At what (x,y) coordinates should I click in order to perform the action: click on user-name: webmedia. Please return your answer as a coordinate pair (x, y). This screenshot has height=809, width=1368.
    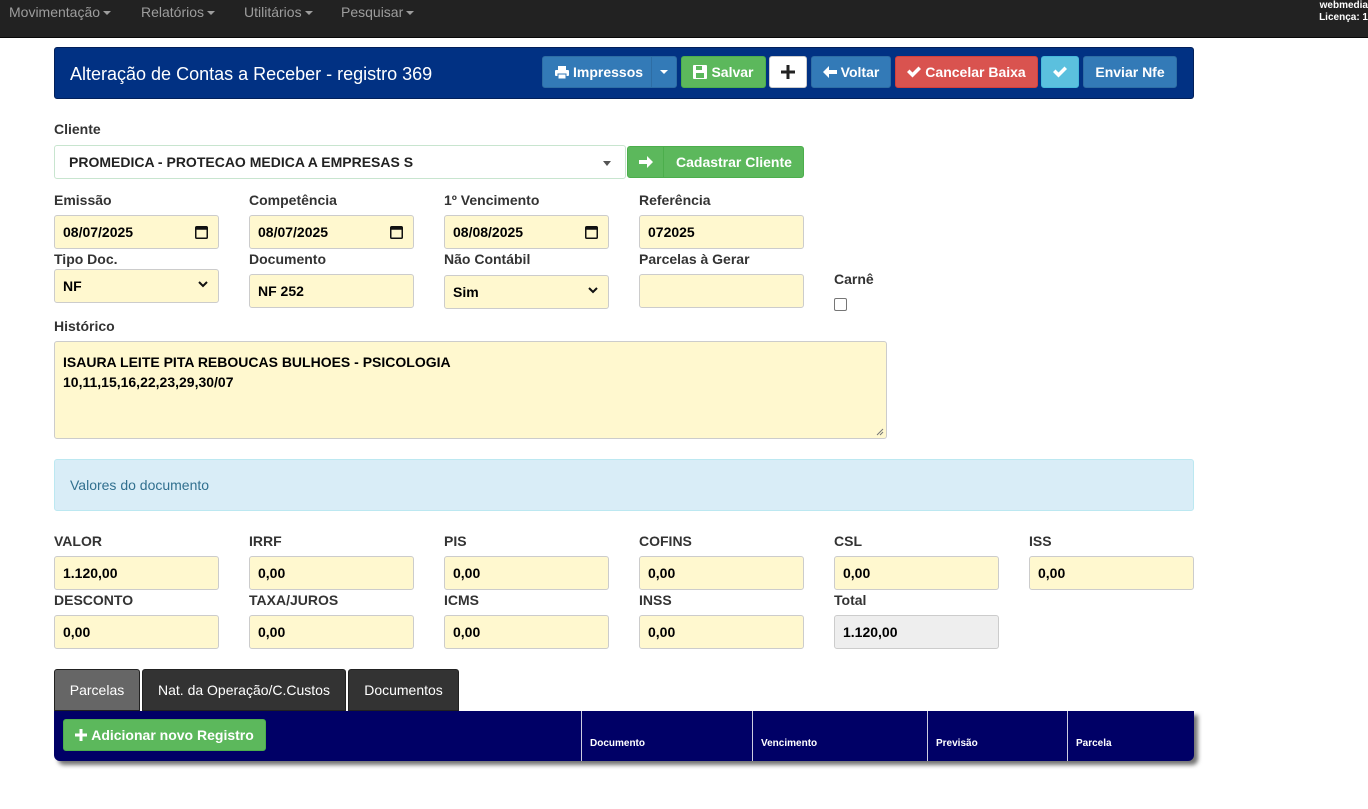
    Looking at the image, I should click on (1343, 5).